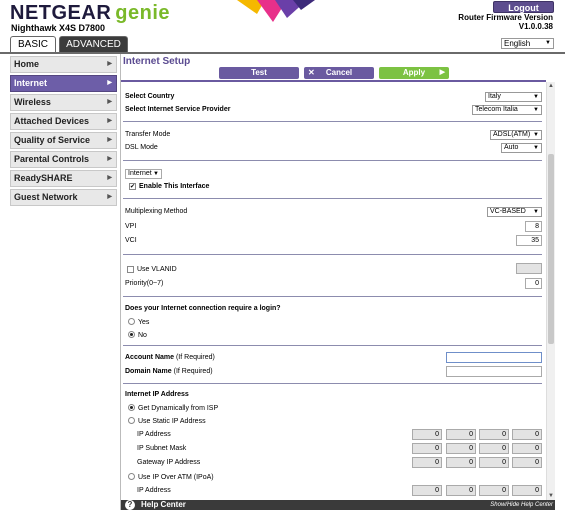 The height and width of the screenshot is (510, 565). What do you see at coordinates (527, 434) in the screenshot?
I see `static-ip-octet-4: 0` at bounding box center [527, 434].